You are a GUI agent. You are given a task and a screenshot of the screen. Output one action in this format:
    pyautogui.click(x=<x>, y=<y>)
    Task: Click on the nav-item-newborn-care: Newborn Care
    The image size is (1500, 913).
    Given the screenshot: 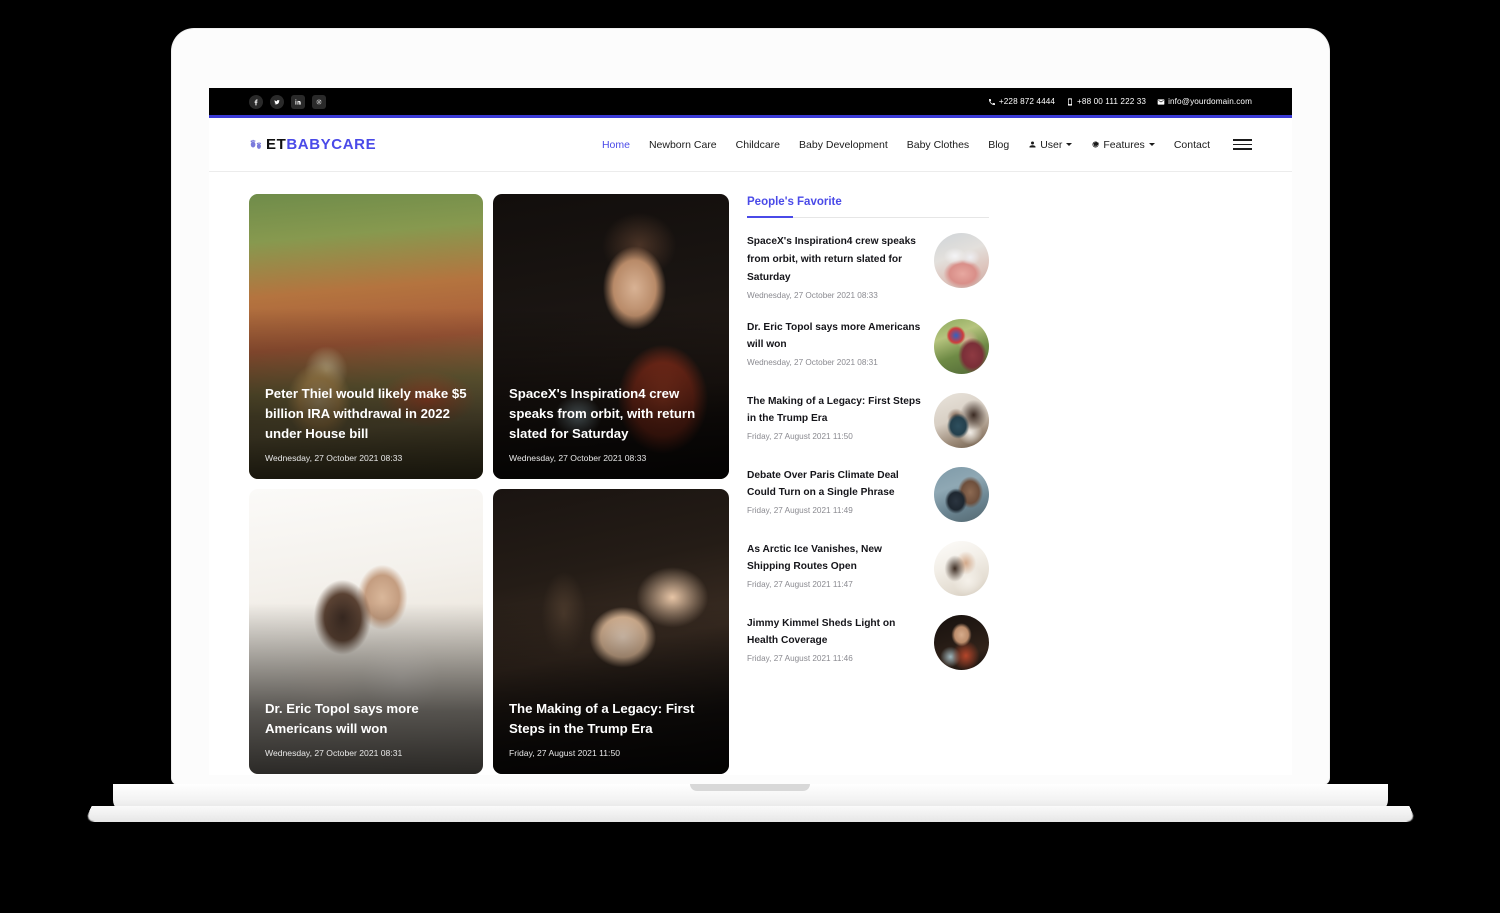 What is the action you would take?
    pyautogui.click(x=683, y=145)
    